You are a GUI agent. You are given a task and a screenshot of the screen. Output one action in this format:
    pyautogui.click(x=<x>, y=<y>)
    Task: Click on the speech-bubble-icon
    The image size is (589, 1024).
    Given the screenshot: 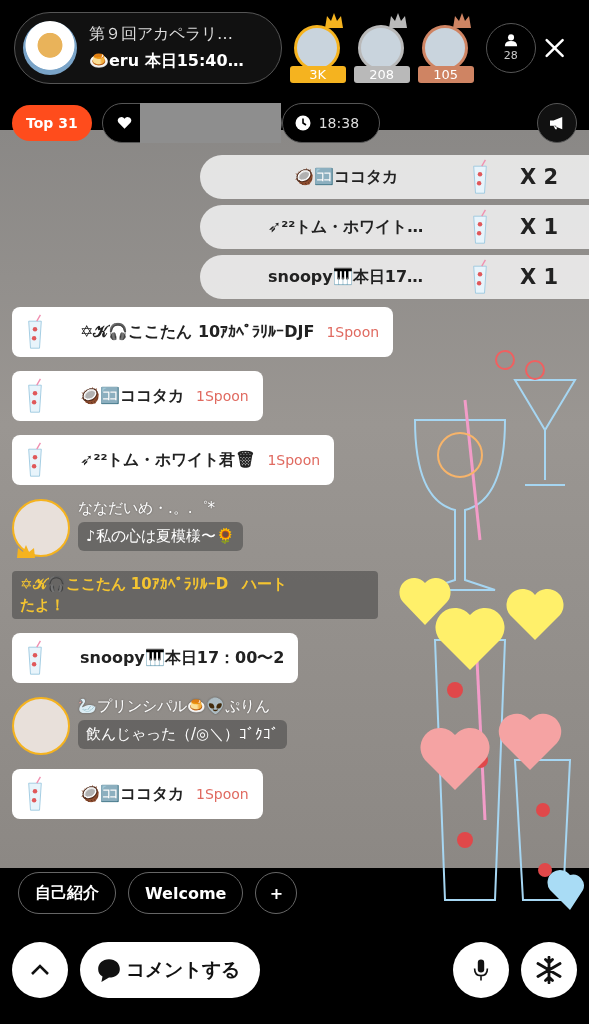 What is the action you would take?
    pyautogui.click(x=109, y=970)
    